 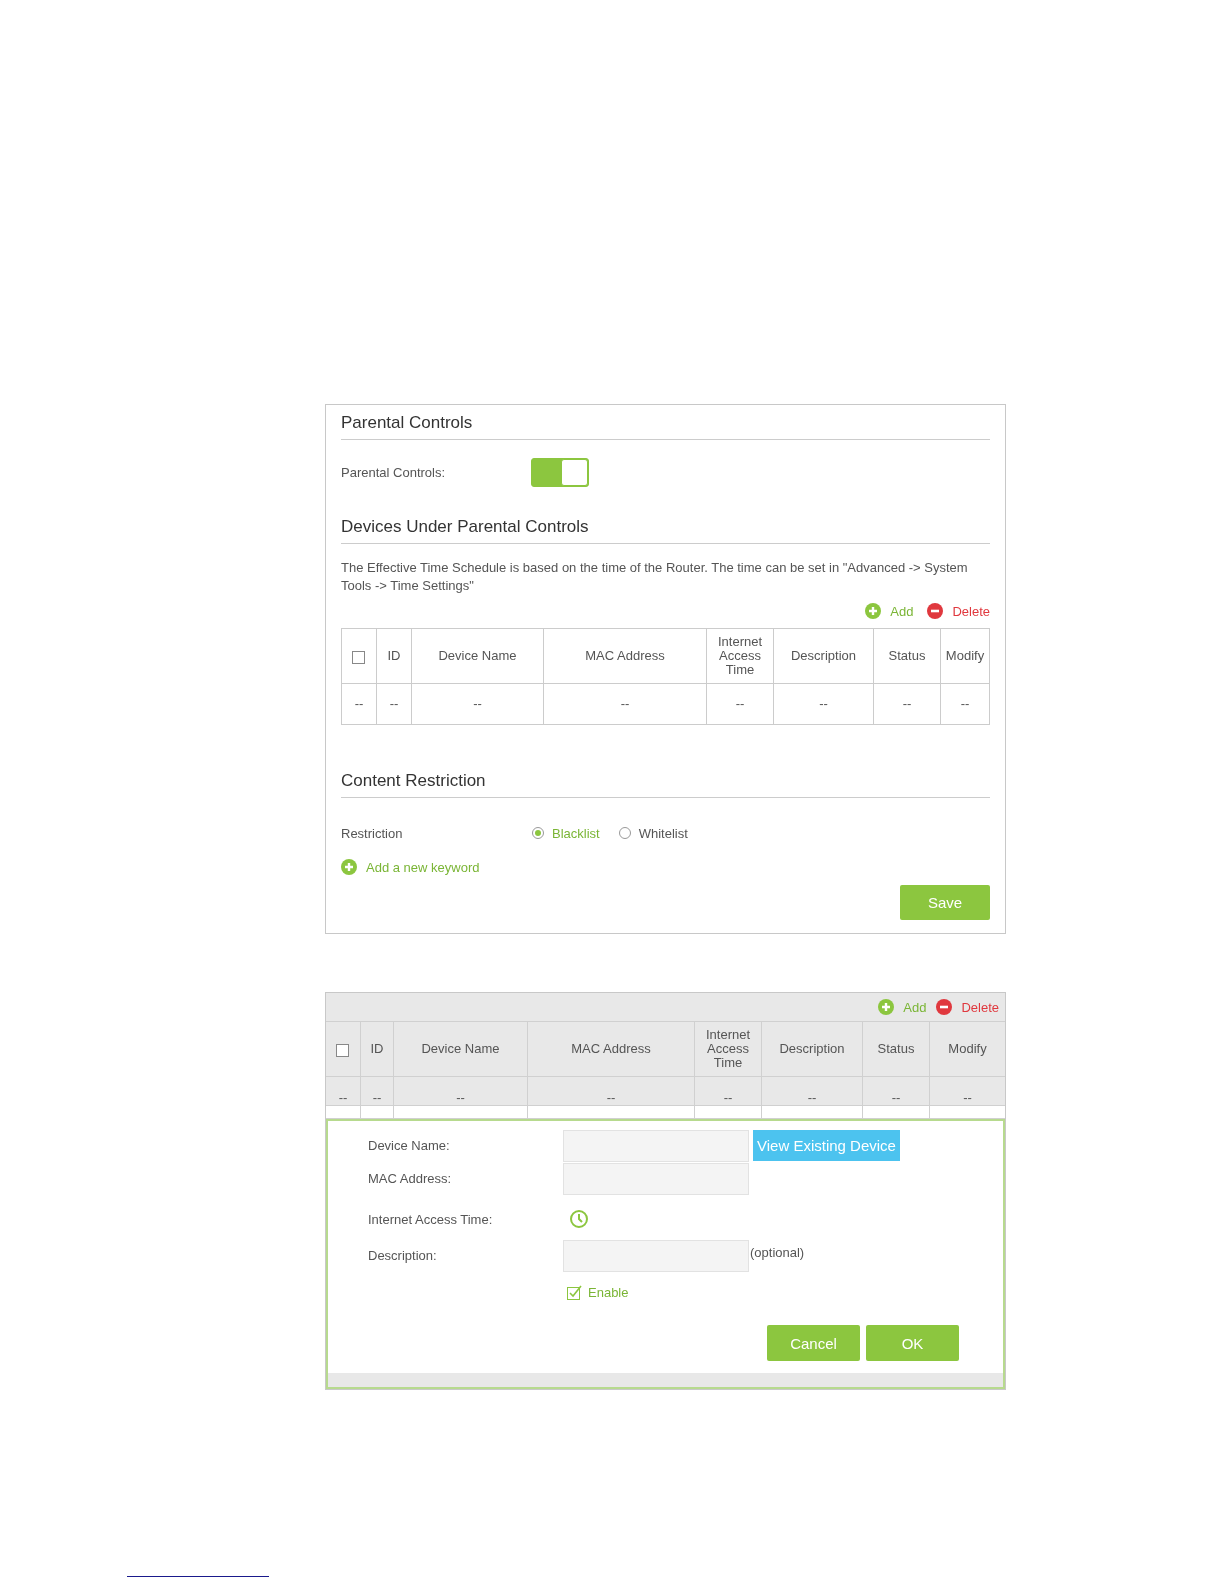 What do you see at coordinates (813, 1343) in the screenshot?
I see `cancel-button: Cancel` at bounding box center [813, 1343].